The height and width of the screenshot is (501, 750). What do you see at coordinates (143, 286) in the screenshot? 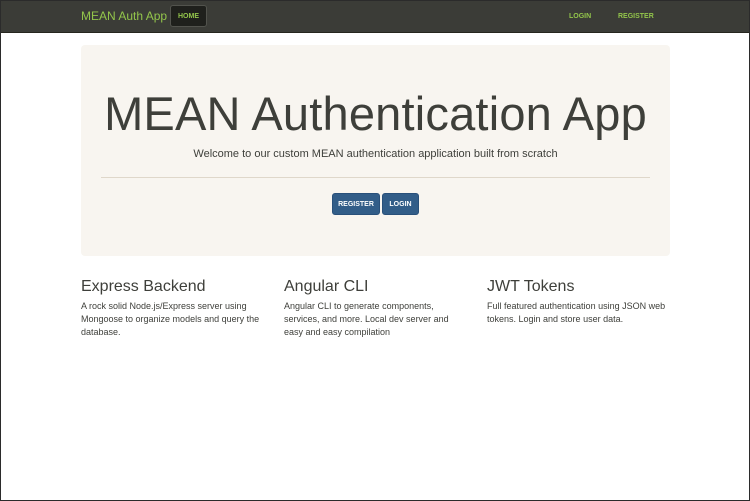
I see `feature-heading: Express Backend` at bounding box center [143, 286].